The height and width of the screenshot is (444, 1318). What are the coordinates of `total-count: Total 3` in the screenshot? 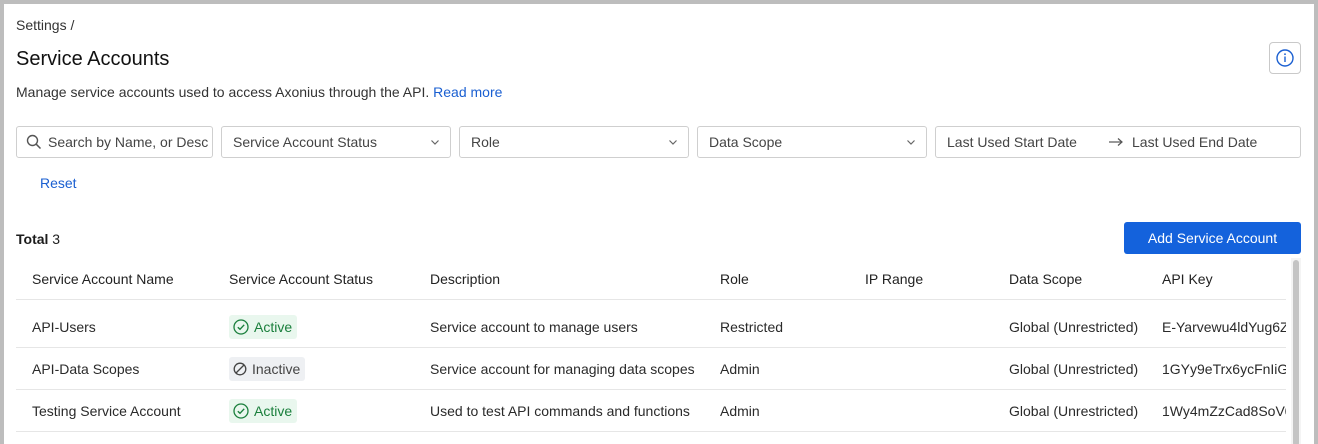 It's located at (38, 239).